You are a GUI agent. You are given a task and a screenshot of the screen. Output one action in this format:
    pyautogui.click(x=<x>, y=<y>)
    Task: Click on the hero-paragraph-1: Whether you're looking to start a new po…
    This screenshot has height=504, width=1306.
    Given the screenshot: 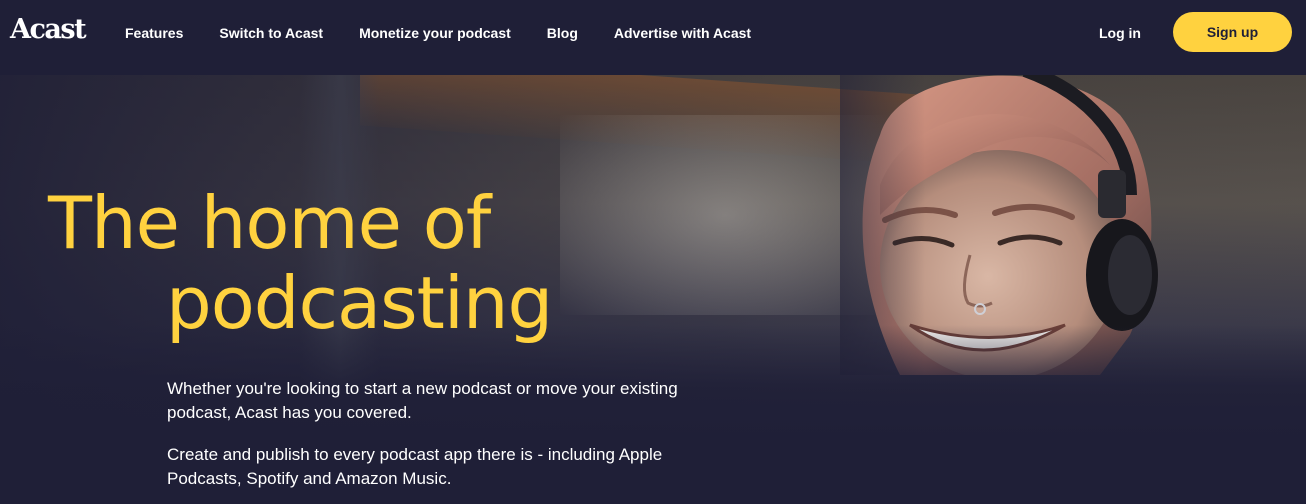 What is the action you would take?
    pyautogui.click(x=422, y=400)
    